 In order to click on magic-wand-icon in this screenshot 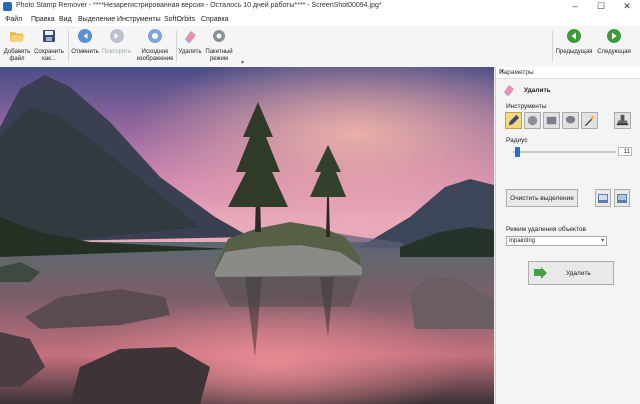, I will do `click(590, 120)`.